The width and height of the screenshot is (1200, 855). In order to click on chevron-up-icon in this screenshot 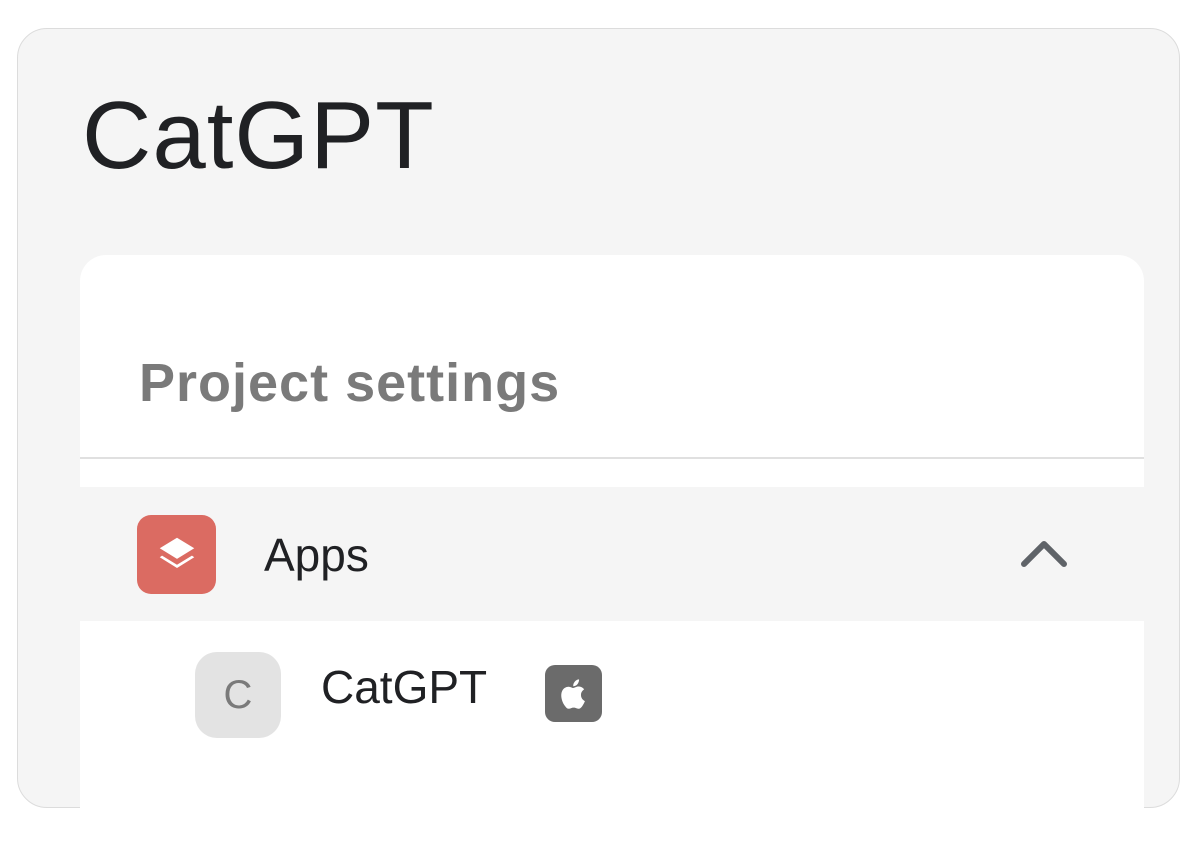, I will do `click(1044, 553)`.